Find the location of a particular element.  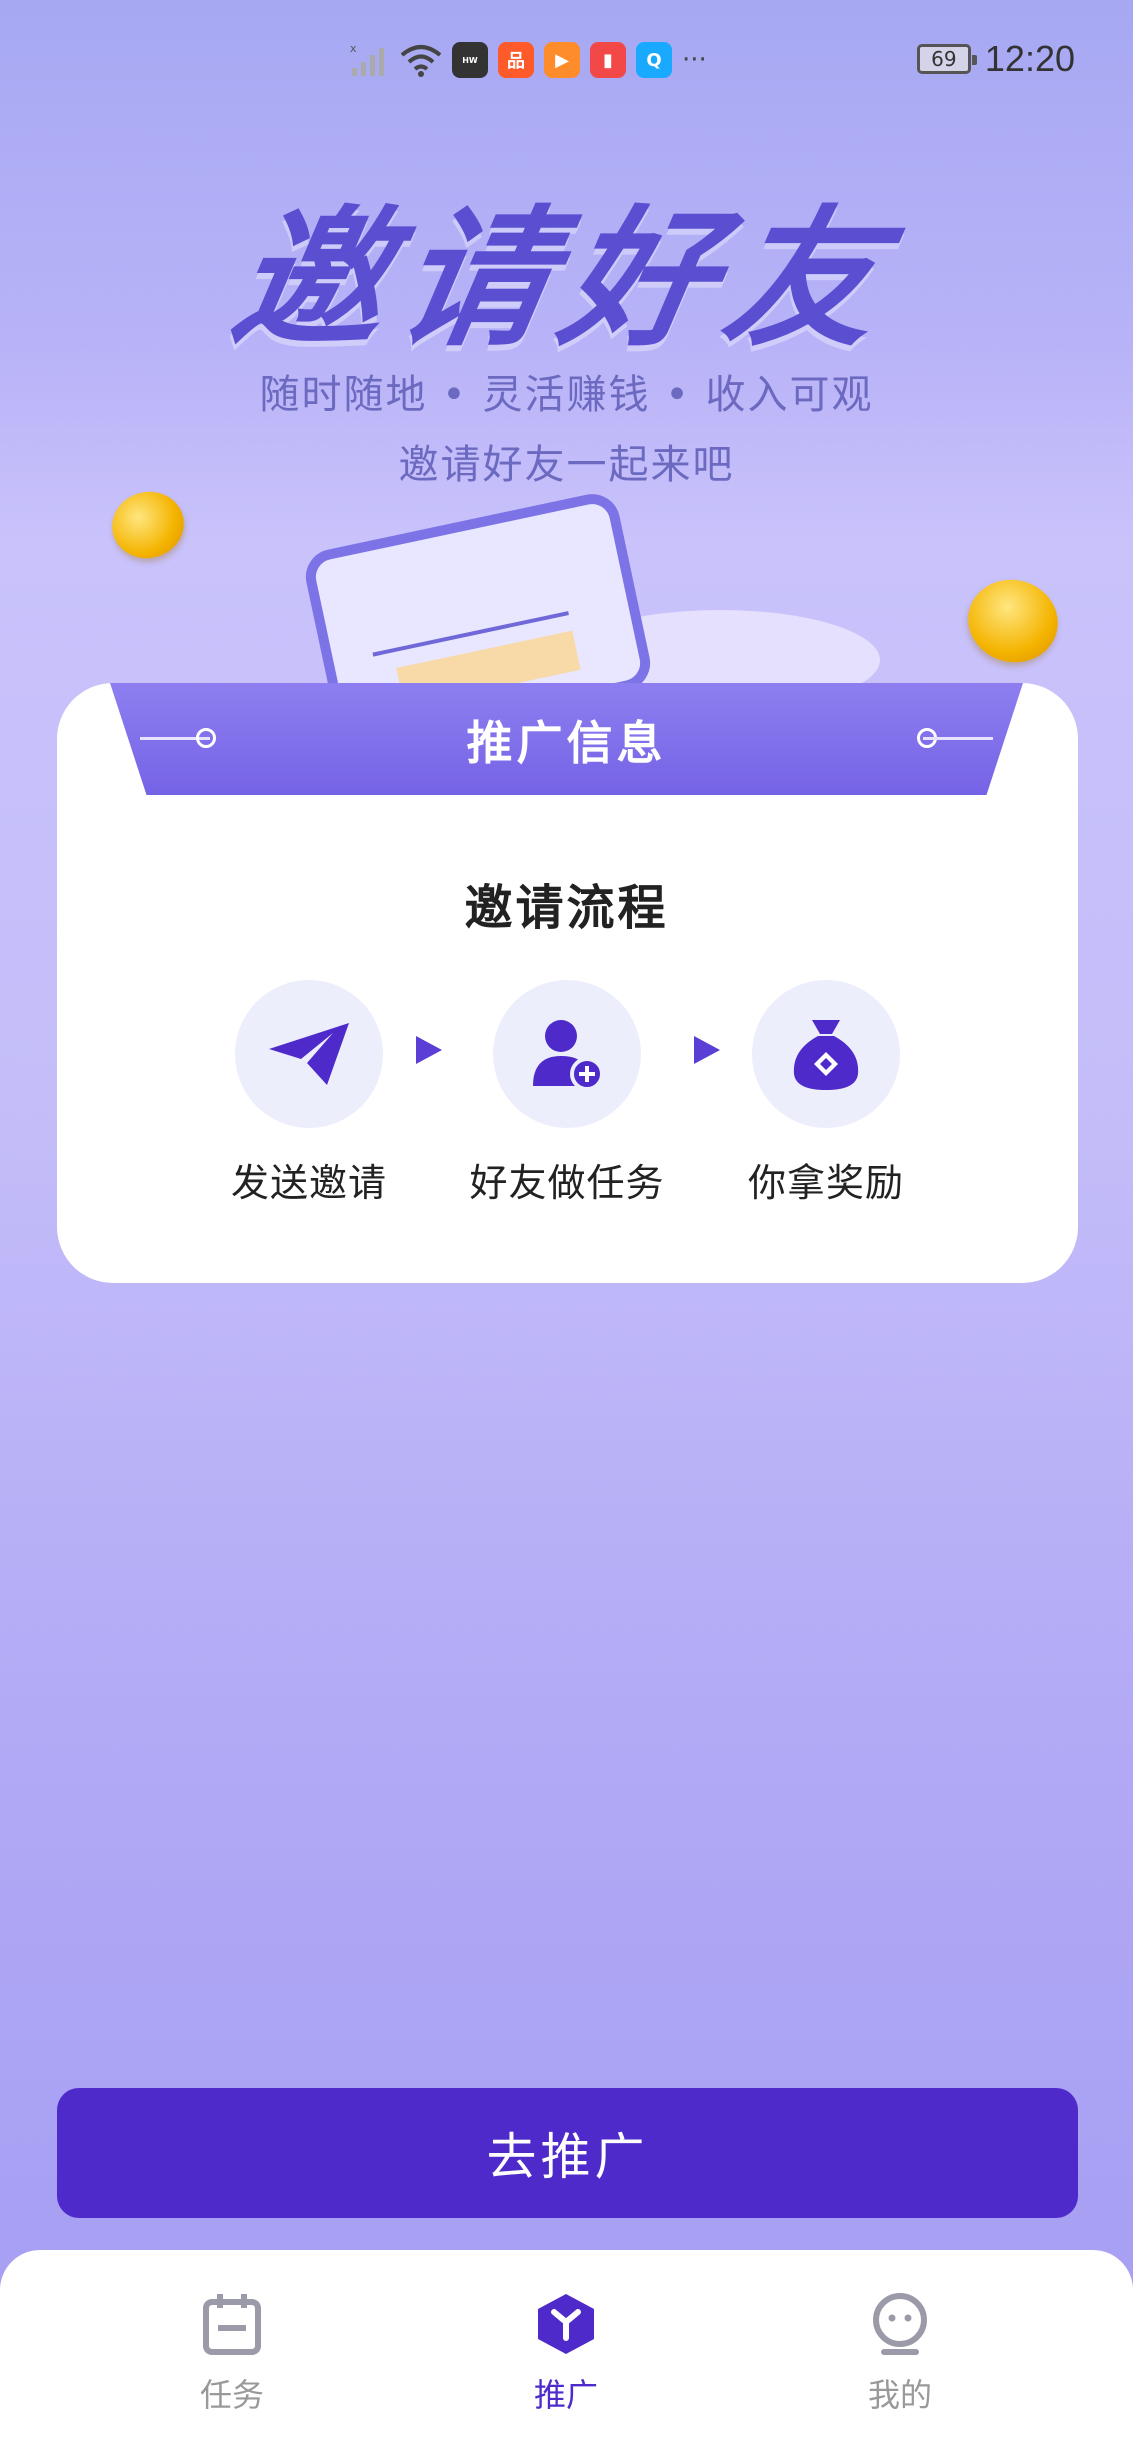

step-friend-task: 好友做任务 is located at coordinates (567, 1093).